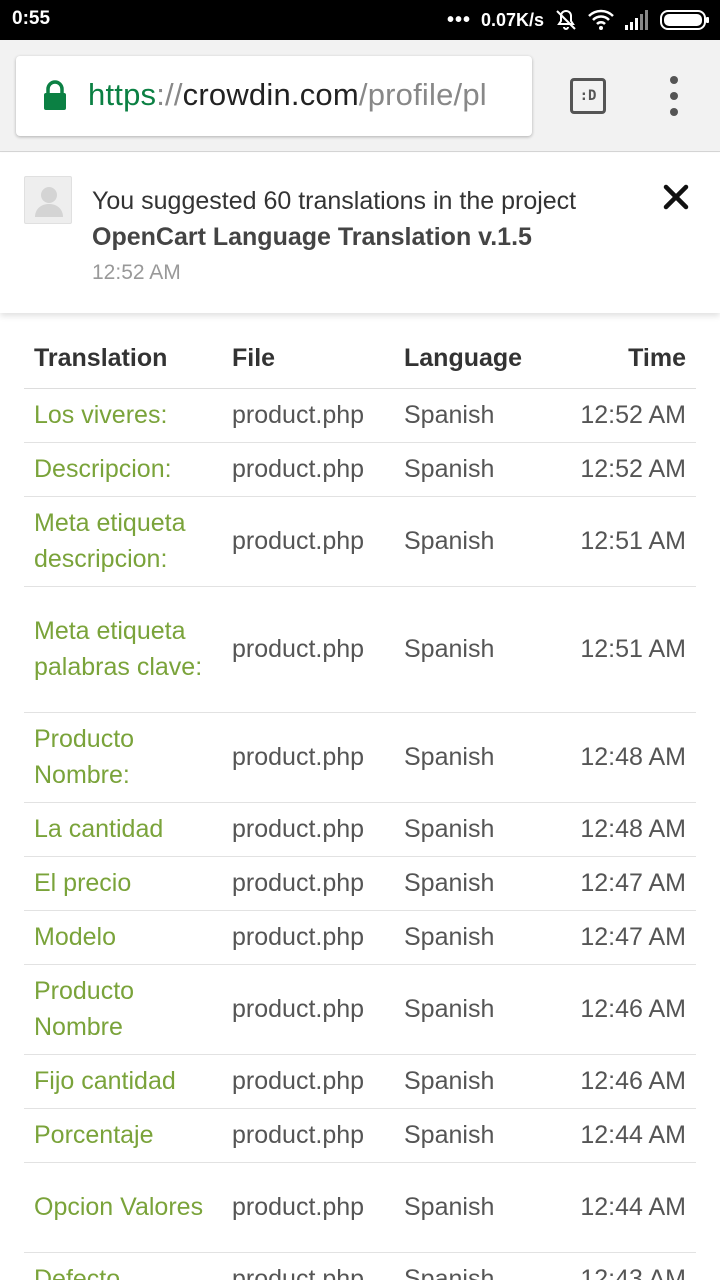 This screenshot has width=720, height=1280. I want to click on browser-toolbar: https://crowdin.com/profile/pl :D, so click(360, 96).